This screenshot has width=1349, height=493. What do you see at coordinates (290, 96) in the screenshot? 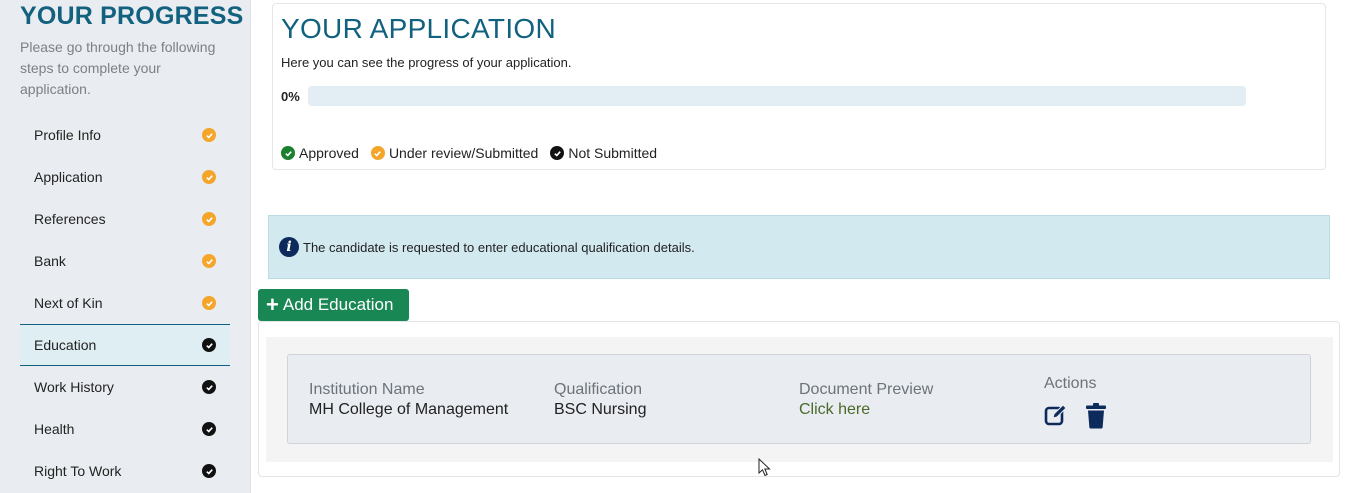
I see `progress-percent: 0%` at bounding box center [290, 96].